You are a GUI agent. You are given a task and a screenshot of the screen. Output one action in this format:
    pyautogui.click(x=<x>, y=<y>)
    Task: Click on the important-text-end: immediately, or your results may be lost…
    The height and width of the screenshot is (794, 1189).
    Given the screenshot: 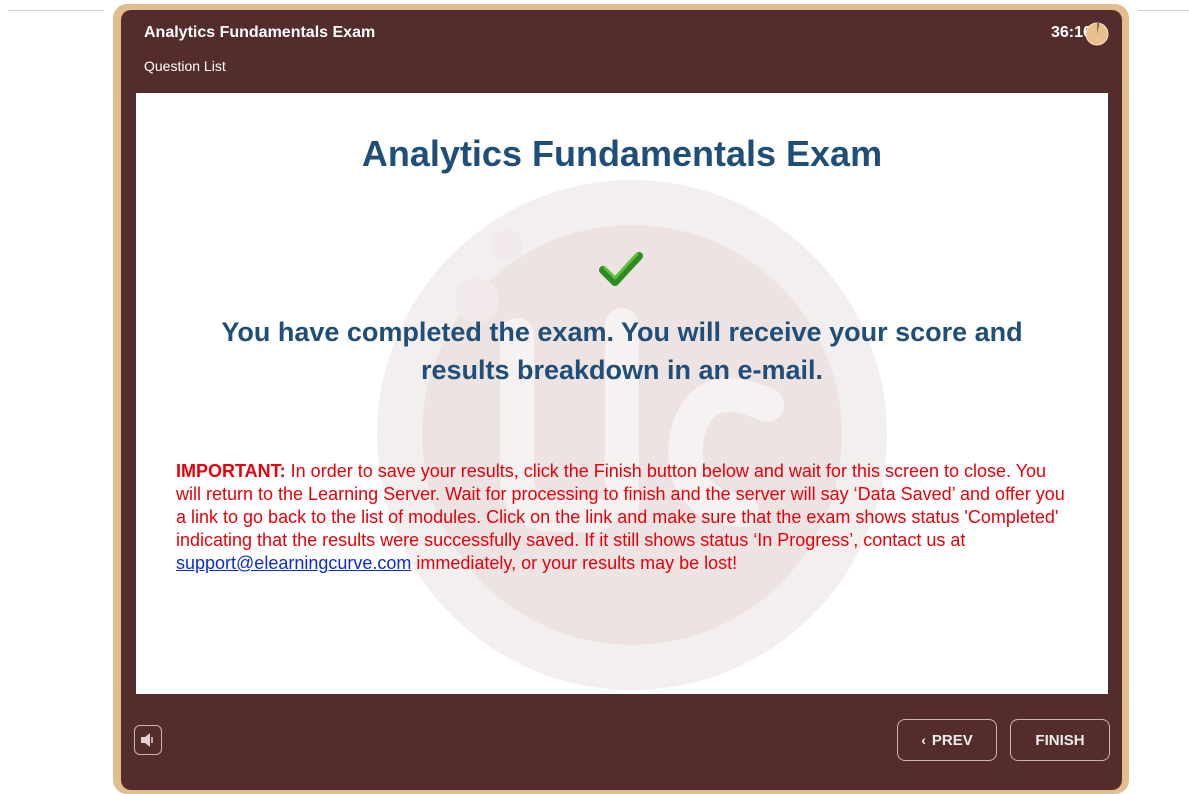 What is the action you would take?
    pyautogui.click(x=577, y=563)
    